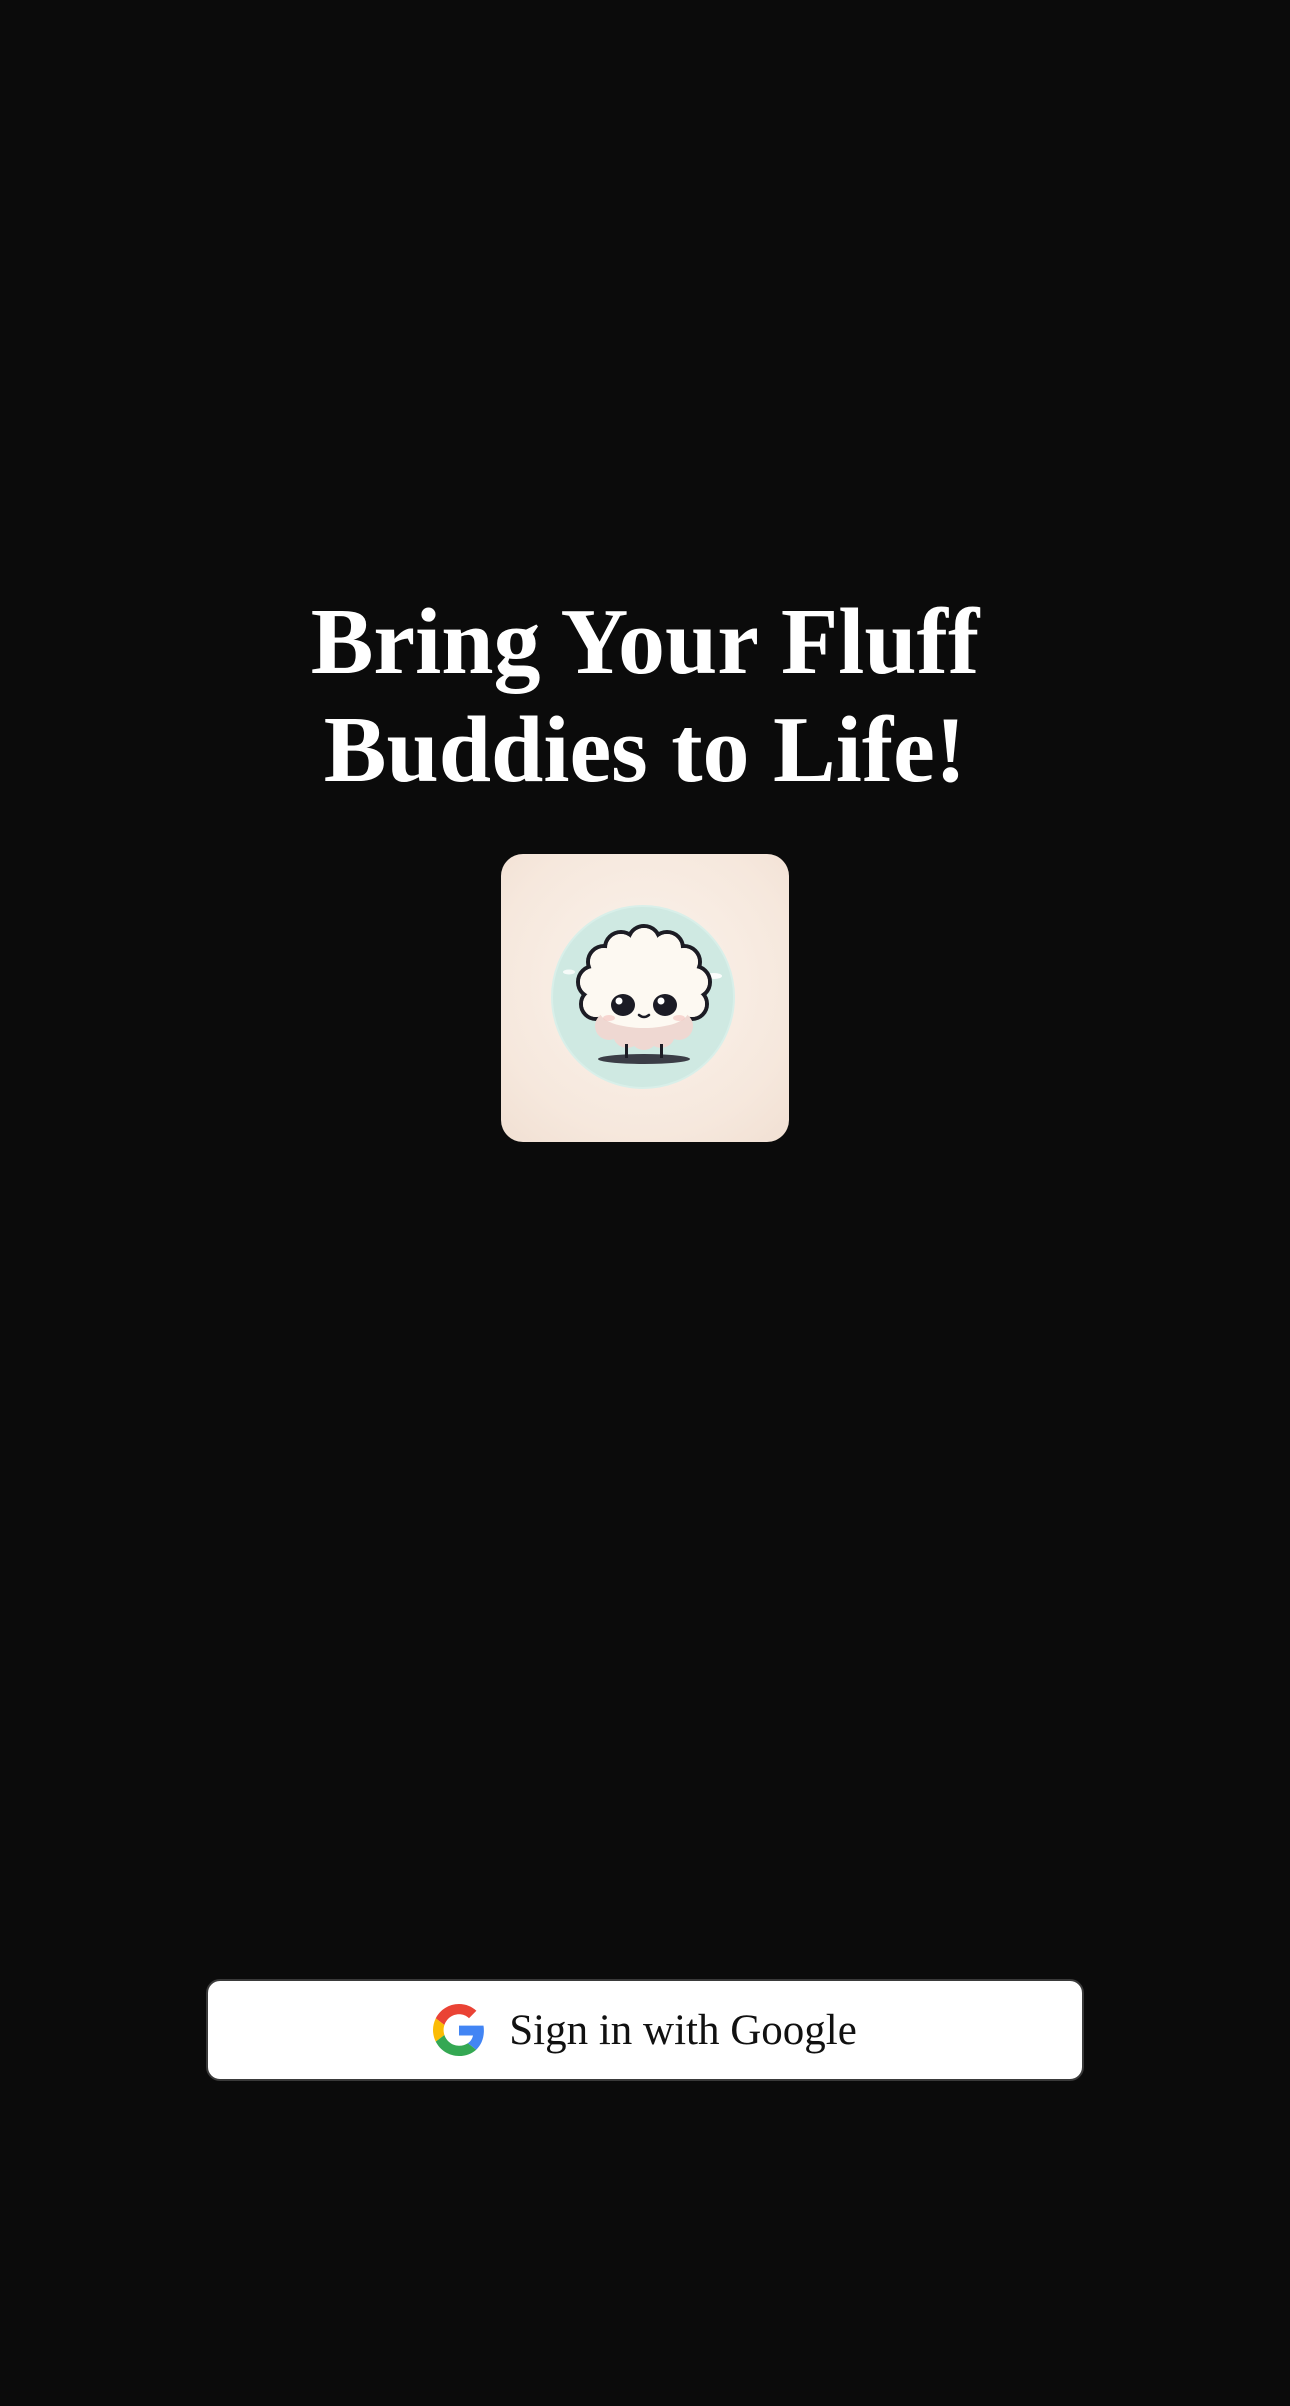 This screenshot has width=1290, height=2406. What do you see at coordinates (459, 2030) in the screenshot?
I see `google-g-icon` at bounding box center [459, 2030].